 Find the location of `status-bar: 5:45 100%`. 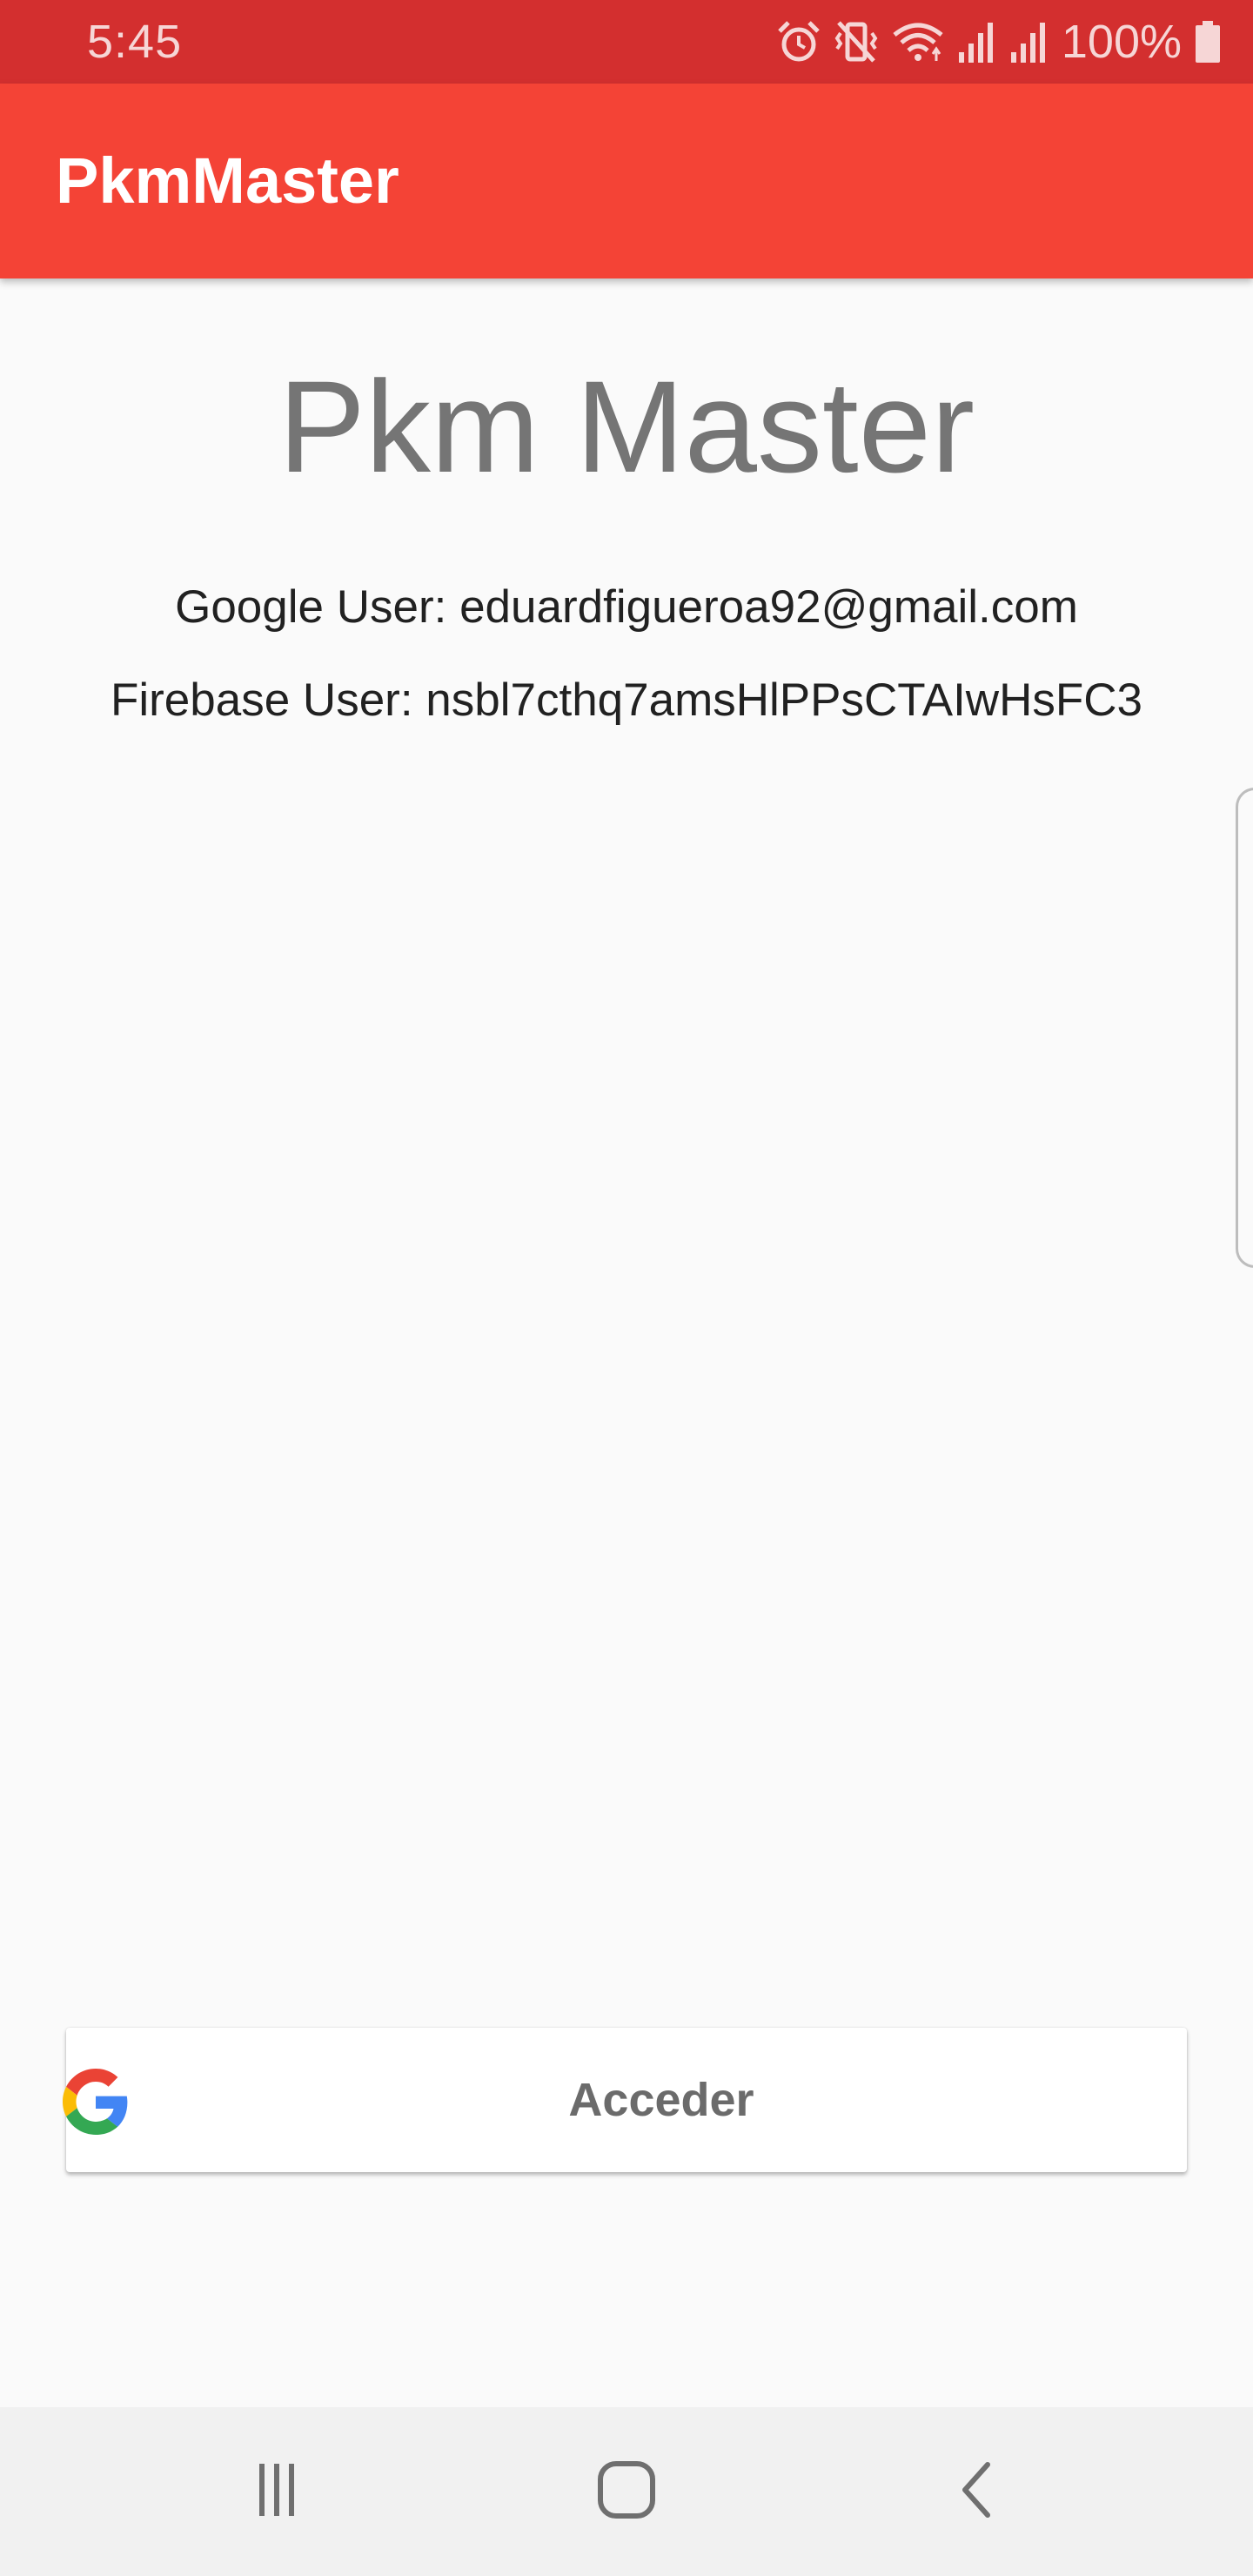

status-bar: 5:45 100% is located at coordinates (626, 42).